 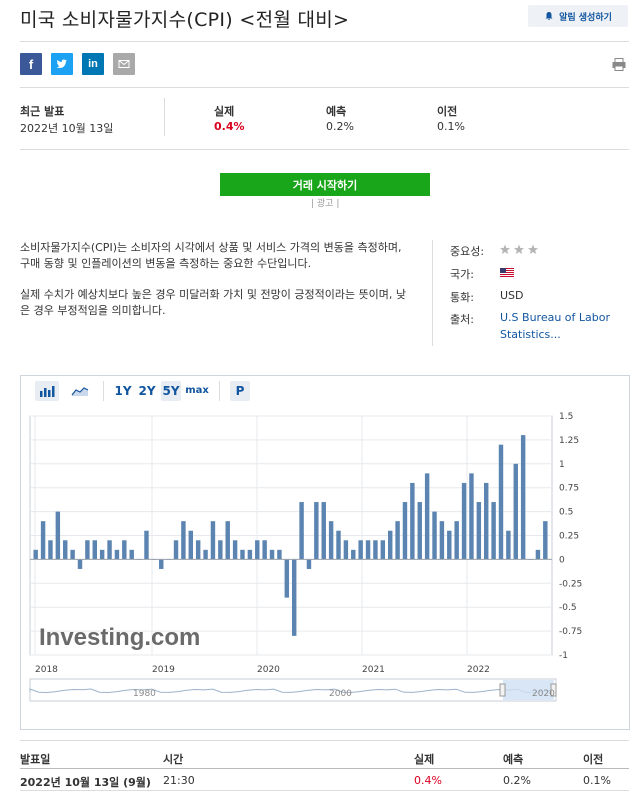 What do you see at coordinates (119, 637) in the screenshot?
I see `investing-watermark: Investing.com` at bounding box center [119, 637].